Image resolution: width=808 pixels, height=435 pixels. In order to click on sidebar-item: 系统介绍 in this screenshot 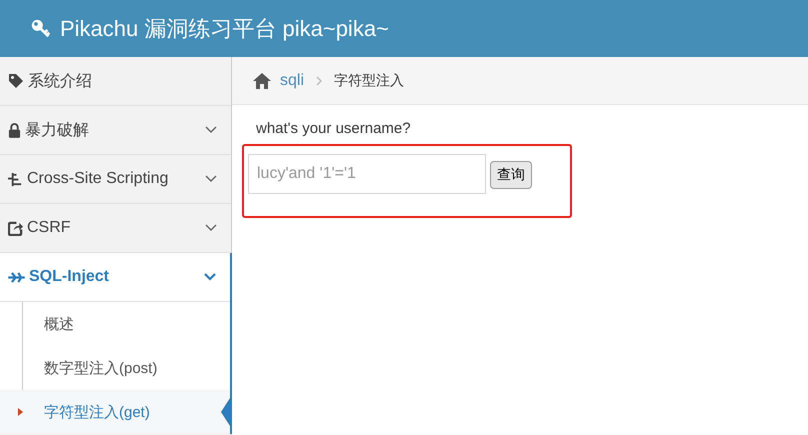, I will do `click(115, 81)`.